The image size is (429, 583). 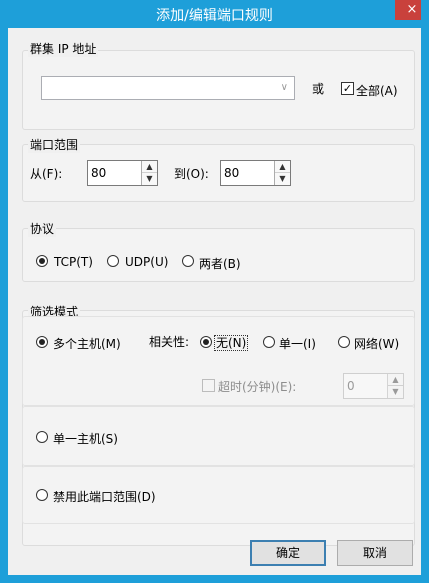 I want to click on from-port-stepper: 80 ▲ ▼, so click(x=122, y=173).